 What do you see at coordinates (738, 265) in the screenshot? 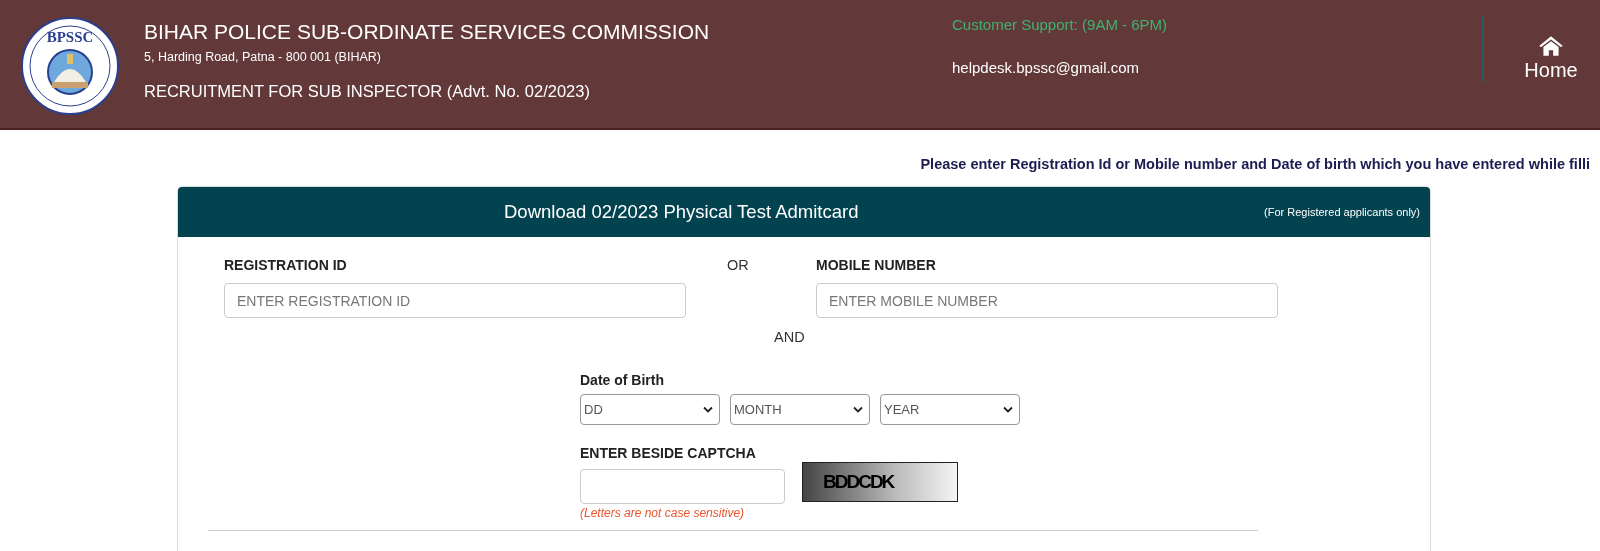
I see `or-text: OR` at bounding box center [738, 265].